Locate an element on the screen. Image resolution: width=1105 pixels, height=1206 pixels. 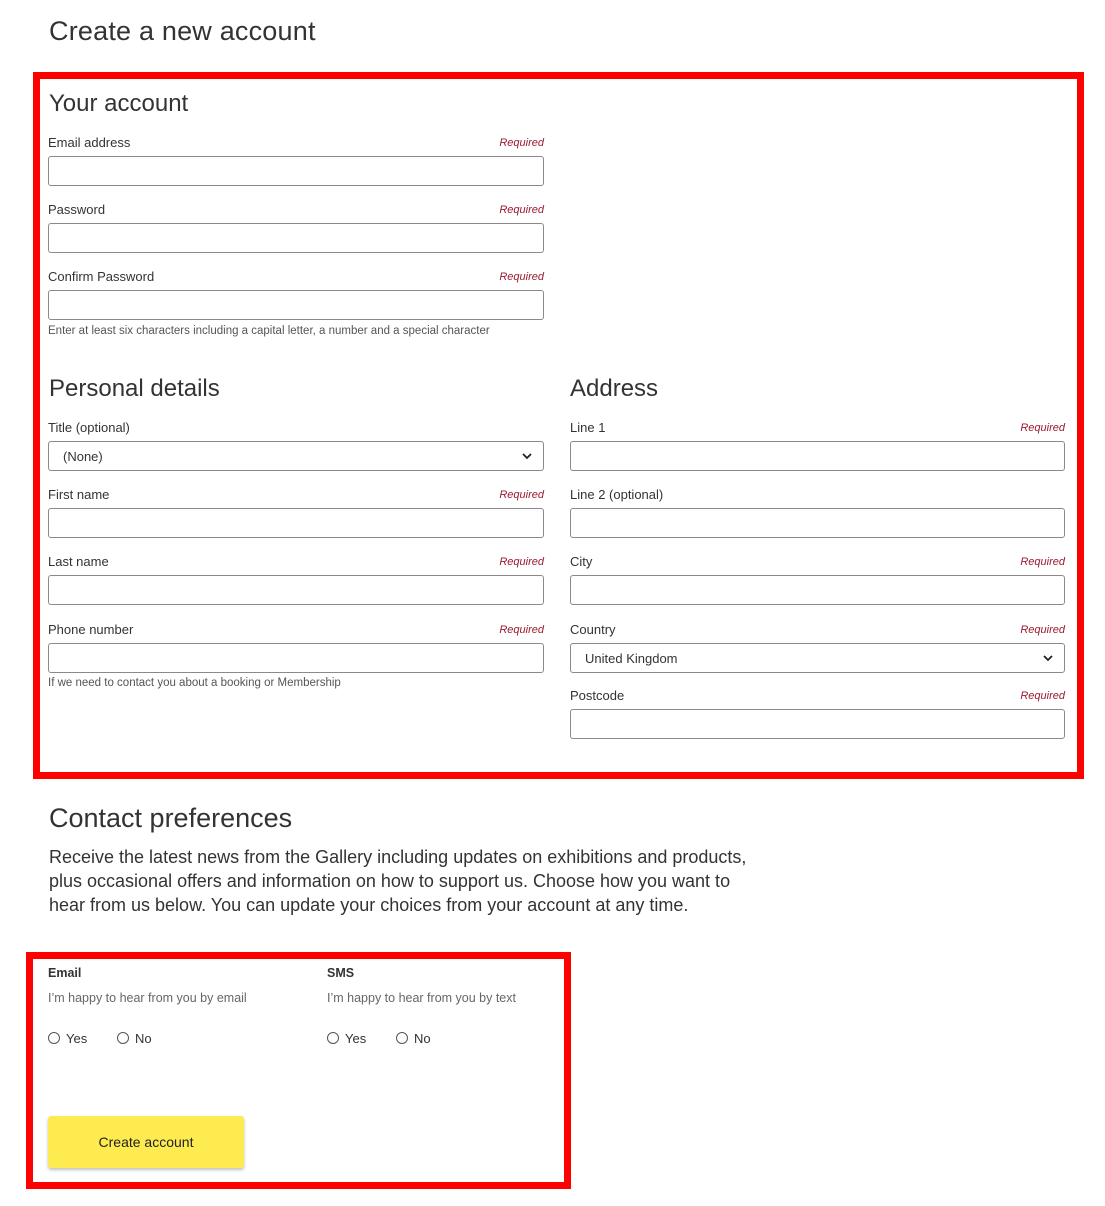
personal-details-heading: Personal details is located at coordinates (134, 388).